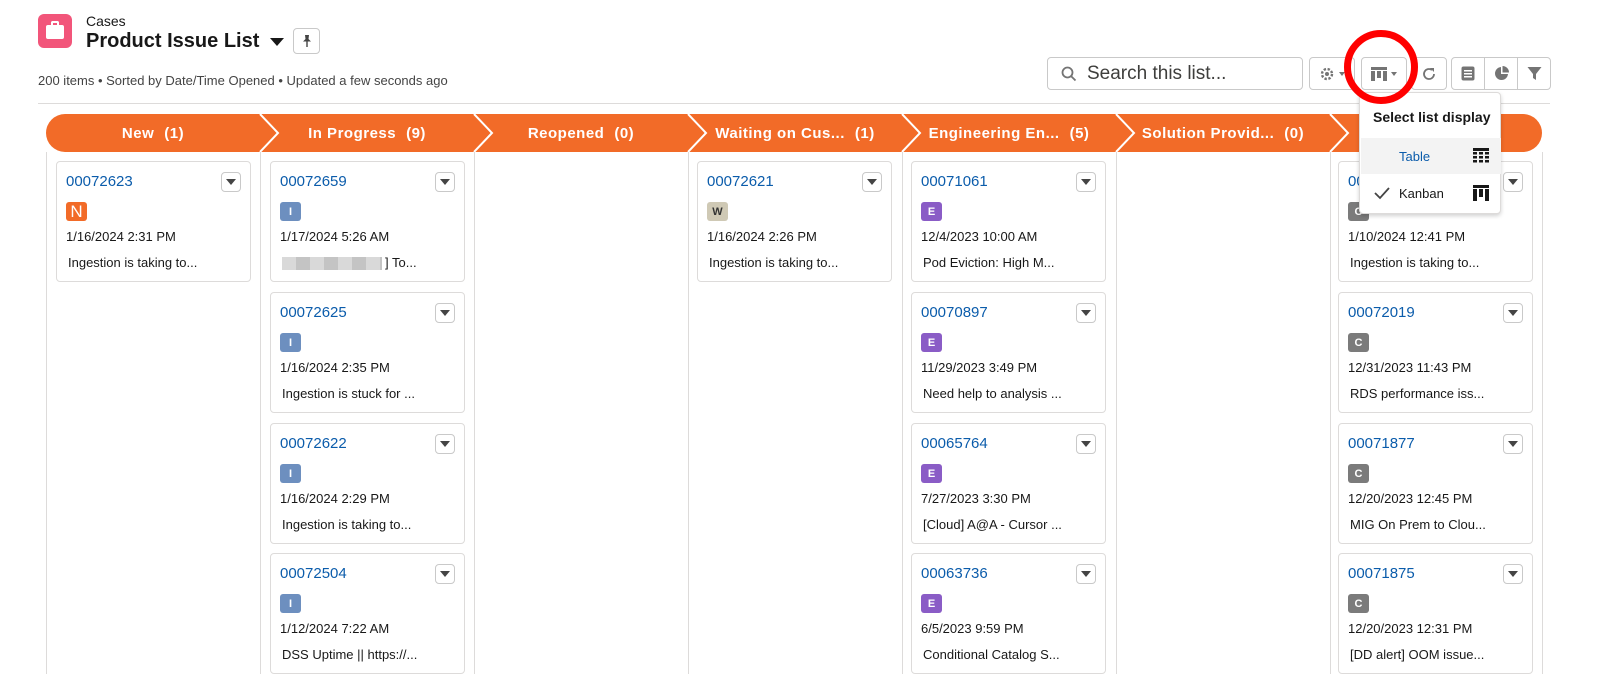 This screenshot has height=674, width=1600. I want to click on case-number-link: 00070897, so click(954, 312).